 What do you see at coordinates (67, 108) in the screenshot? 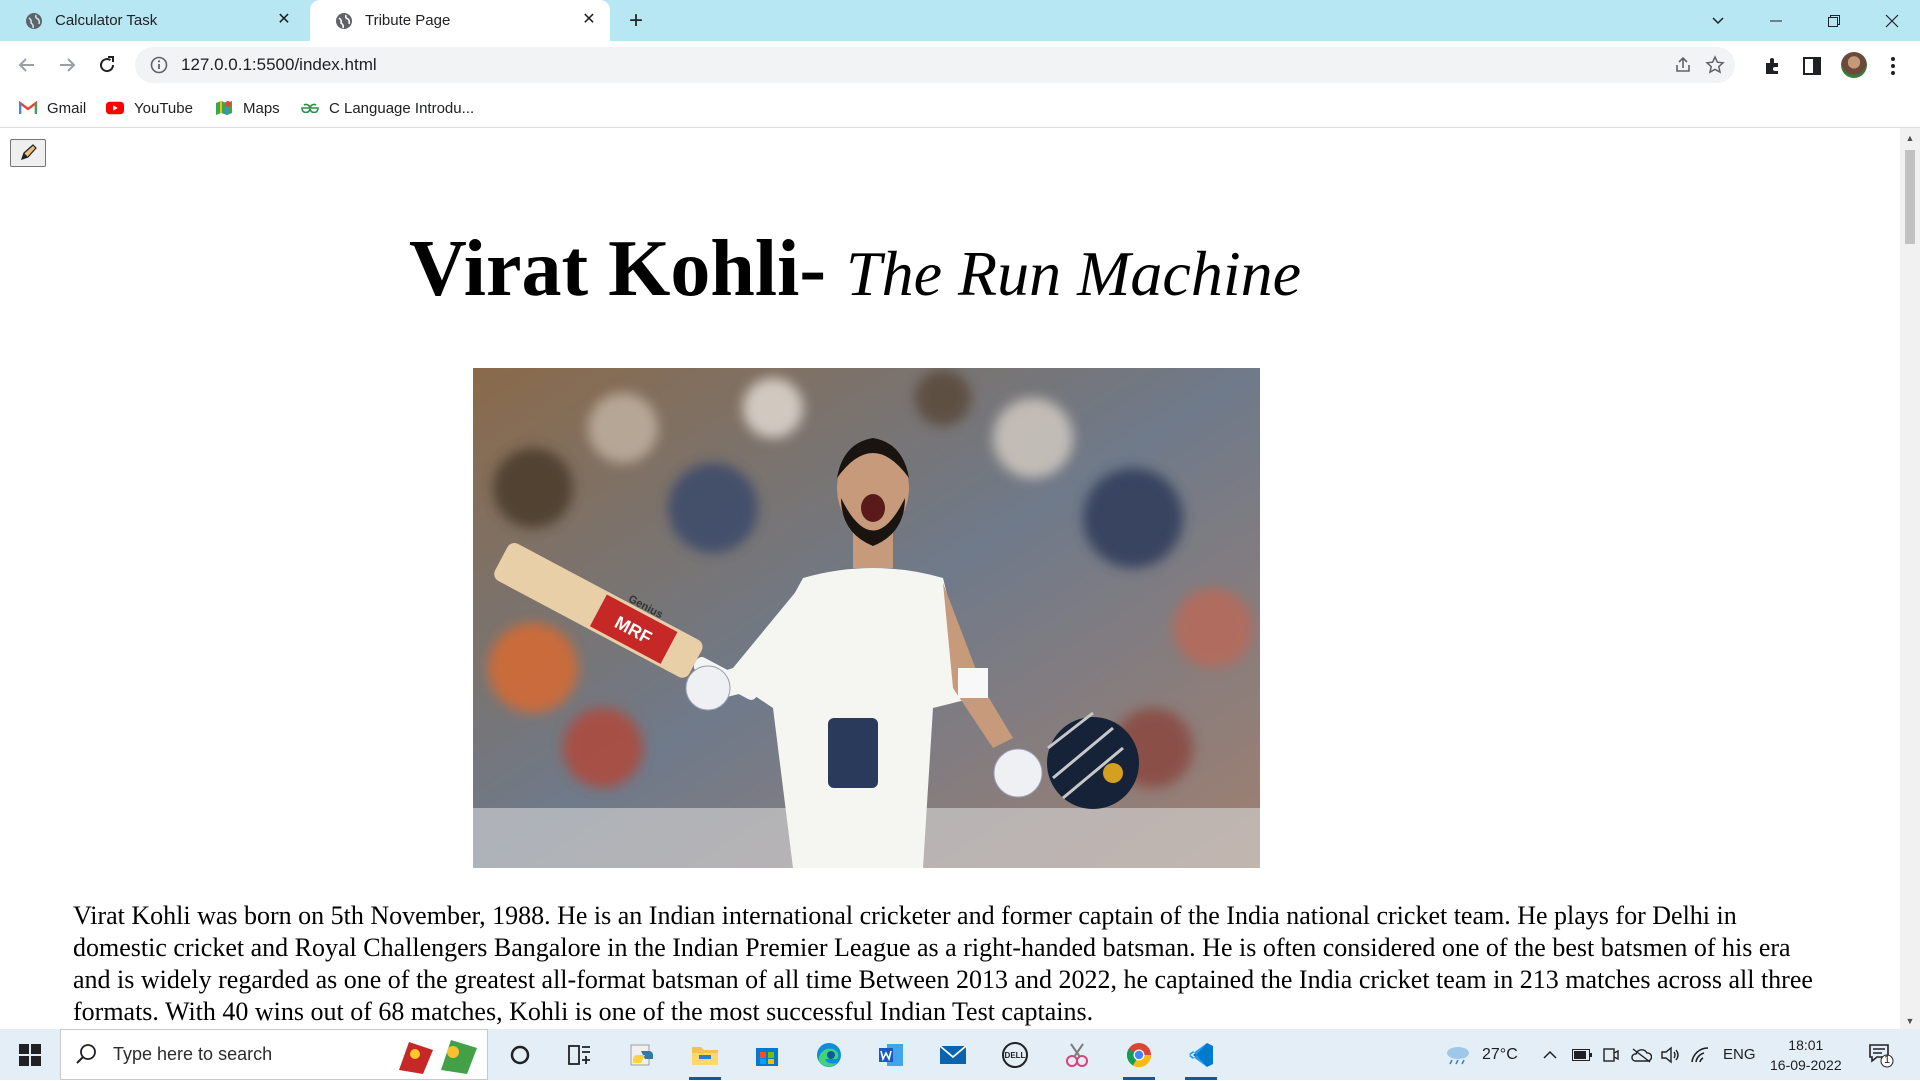
I see `bookmark-label: Gmail` at bounding box center [67, 108].